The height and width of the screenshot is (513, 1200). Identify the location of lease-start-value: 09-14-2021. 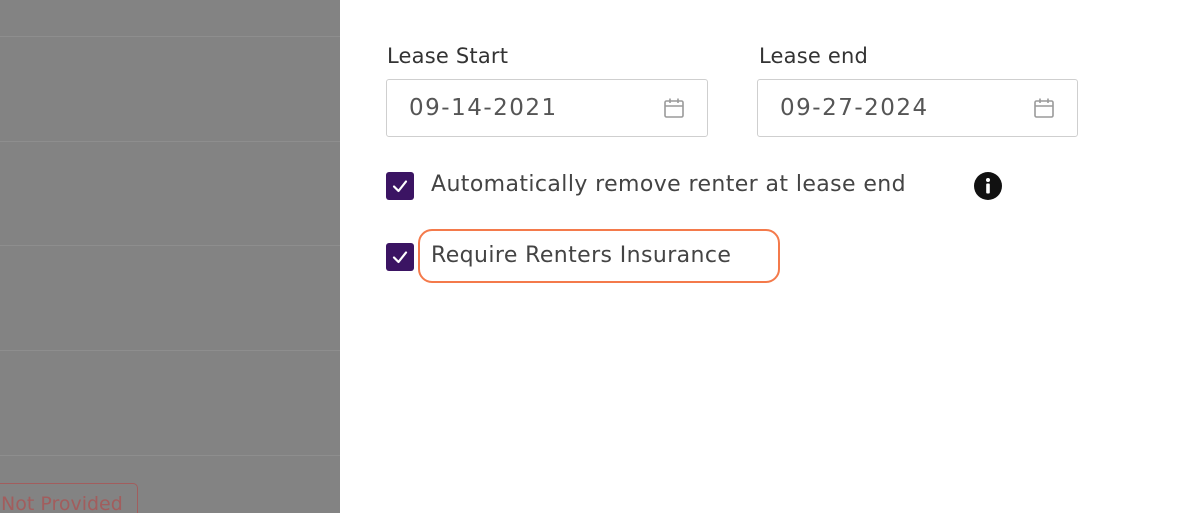
(483, 108).